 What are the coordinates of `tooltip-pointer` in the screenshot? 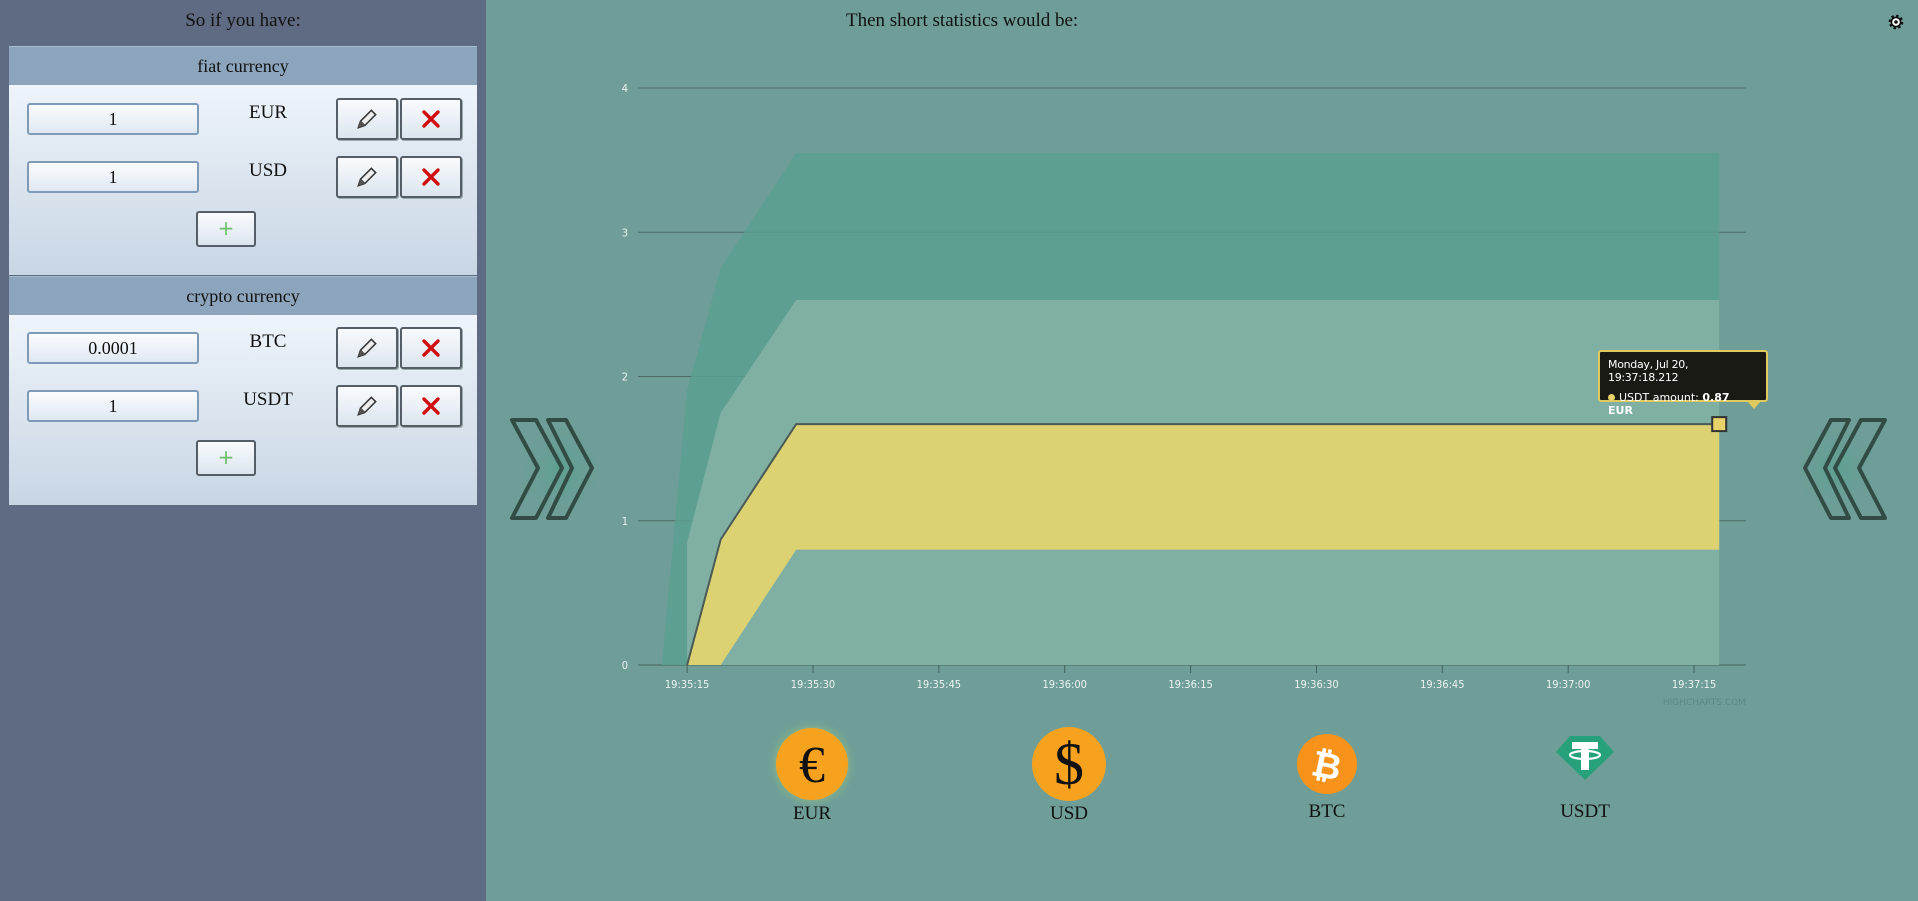 It's located at (1754, 405).